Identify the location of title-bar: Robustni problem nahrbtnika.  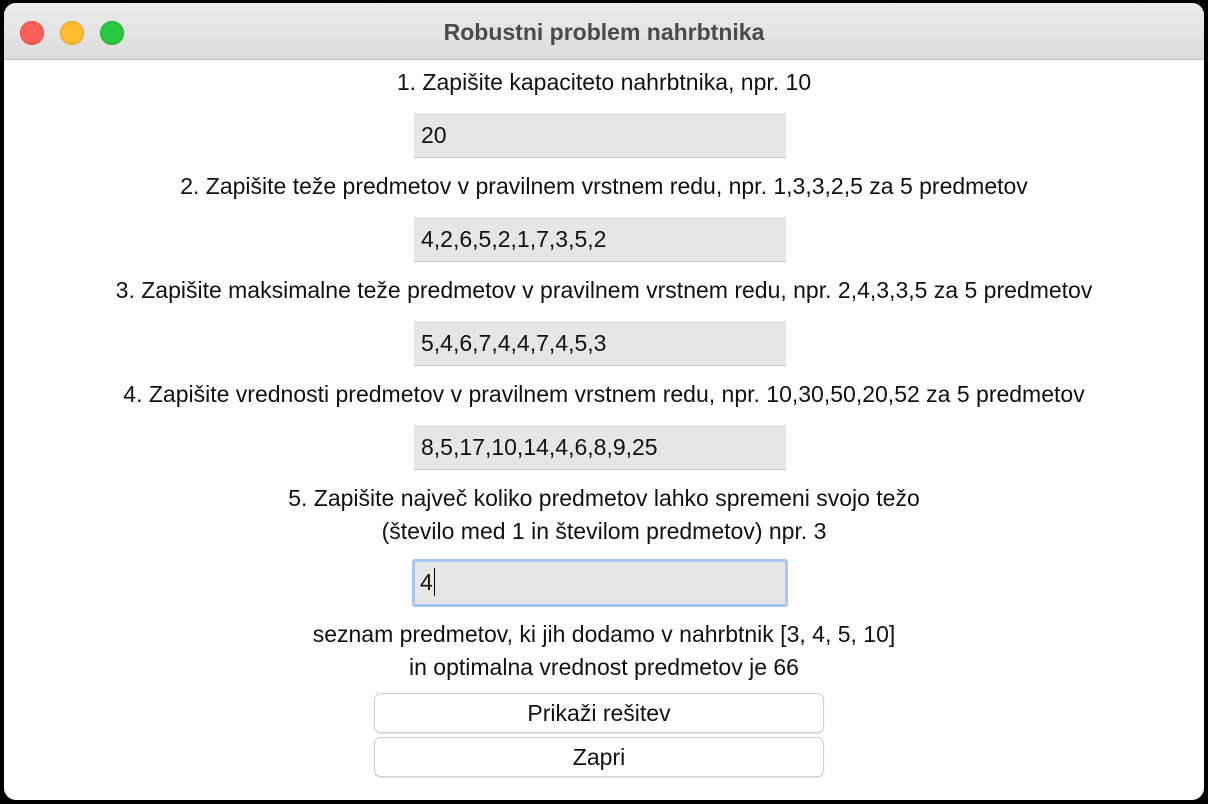
(604, 31).